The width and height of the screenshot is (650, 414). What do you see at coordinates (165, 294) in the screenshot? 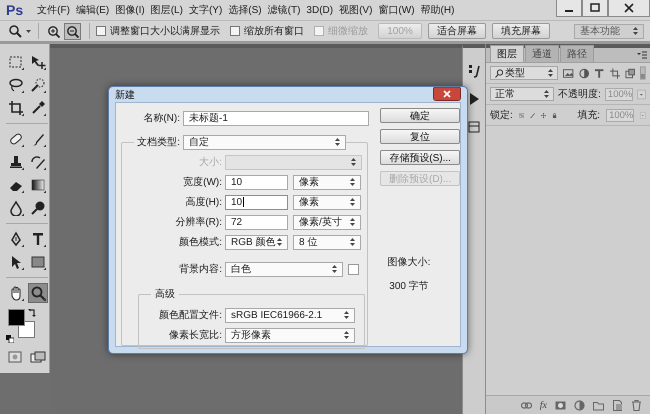
I see `group-title: 高级` at bounding box center [165, 294].